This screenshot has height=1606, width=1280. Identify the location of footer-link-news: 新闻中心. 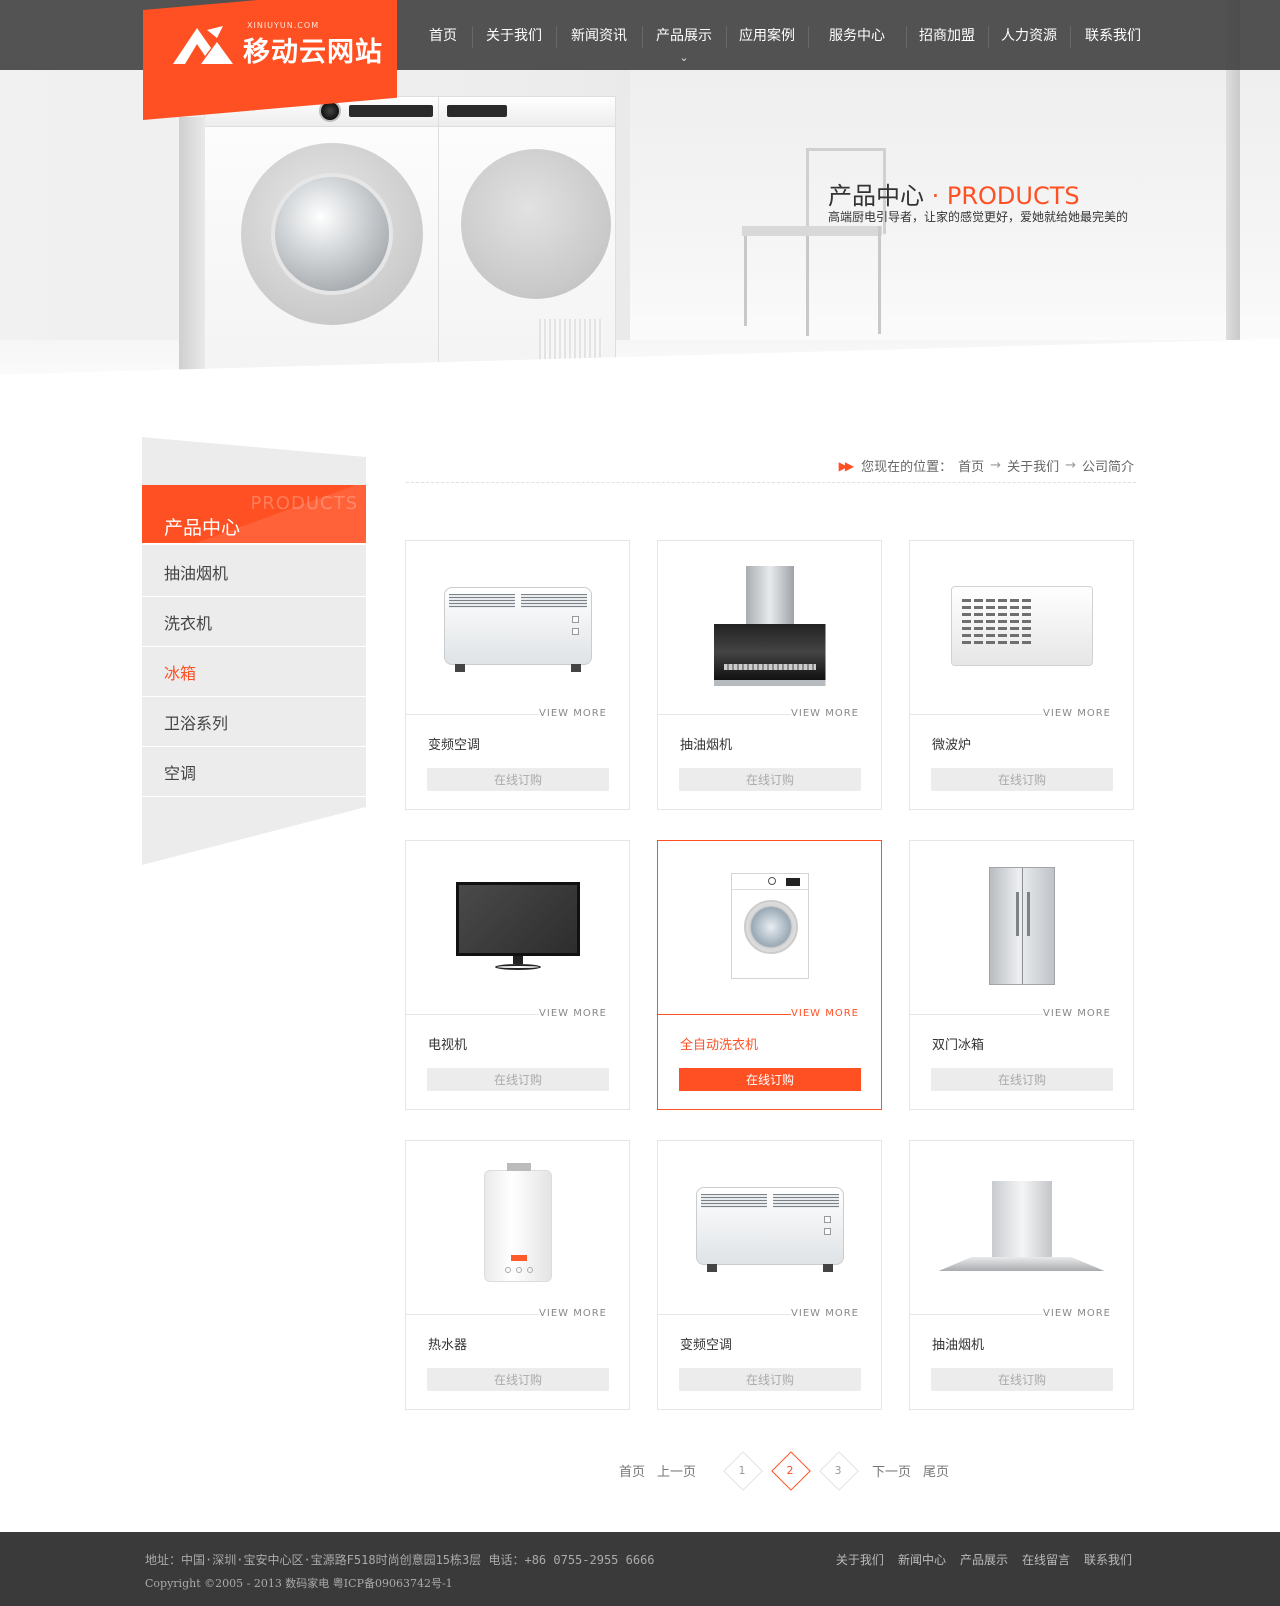
(922, 1559).